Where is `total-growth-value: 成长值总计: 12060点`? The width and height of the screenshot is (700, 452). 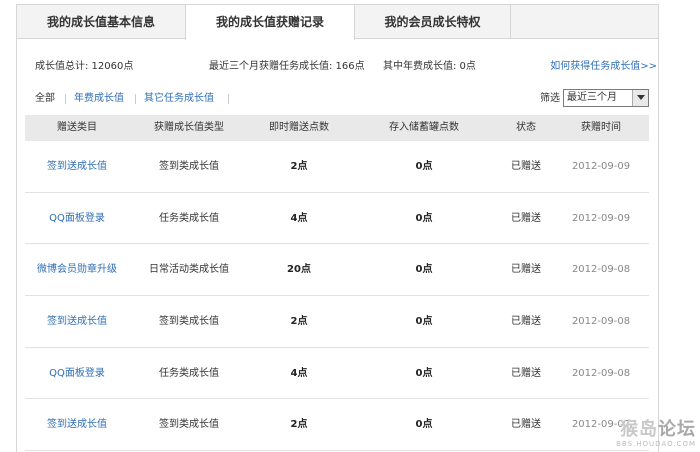 total-growth-value: 成长值总计: 12060点 is located at coordinates (84, 66).